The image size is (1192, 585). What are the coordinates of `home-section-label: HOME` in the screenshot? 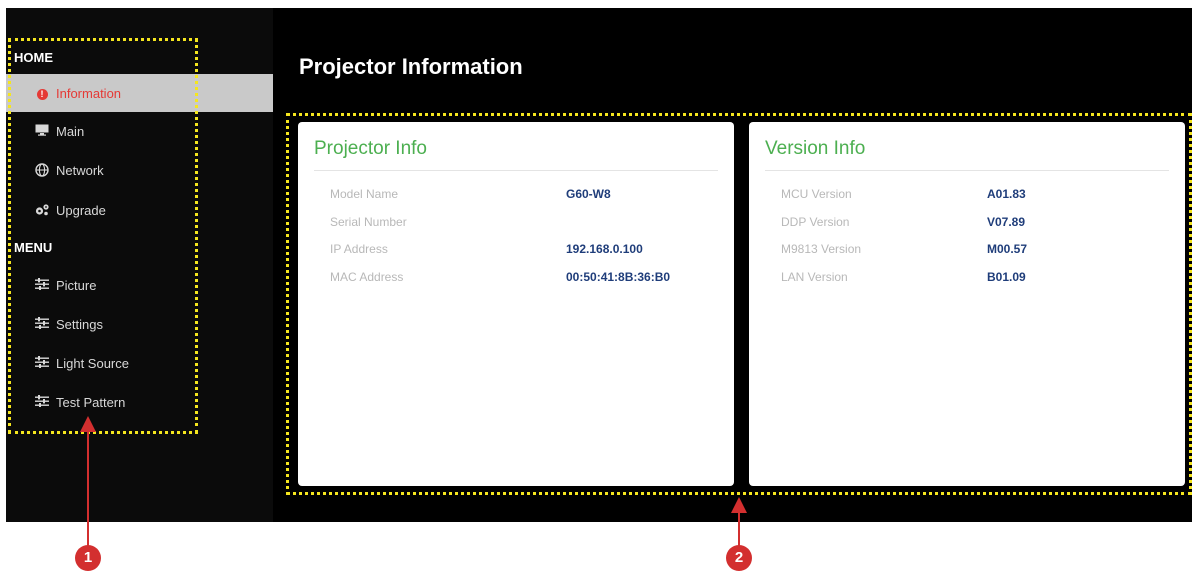 It's located at (33, 57).